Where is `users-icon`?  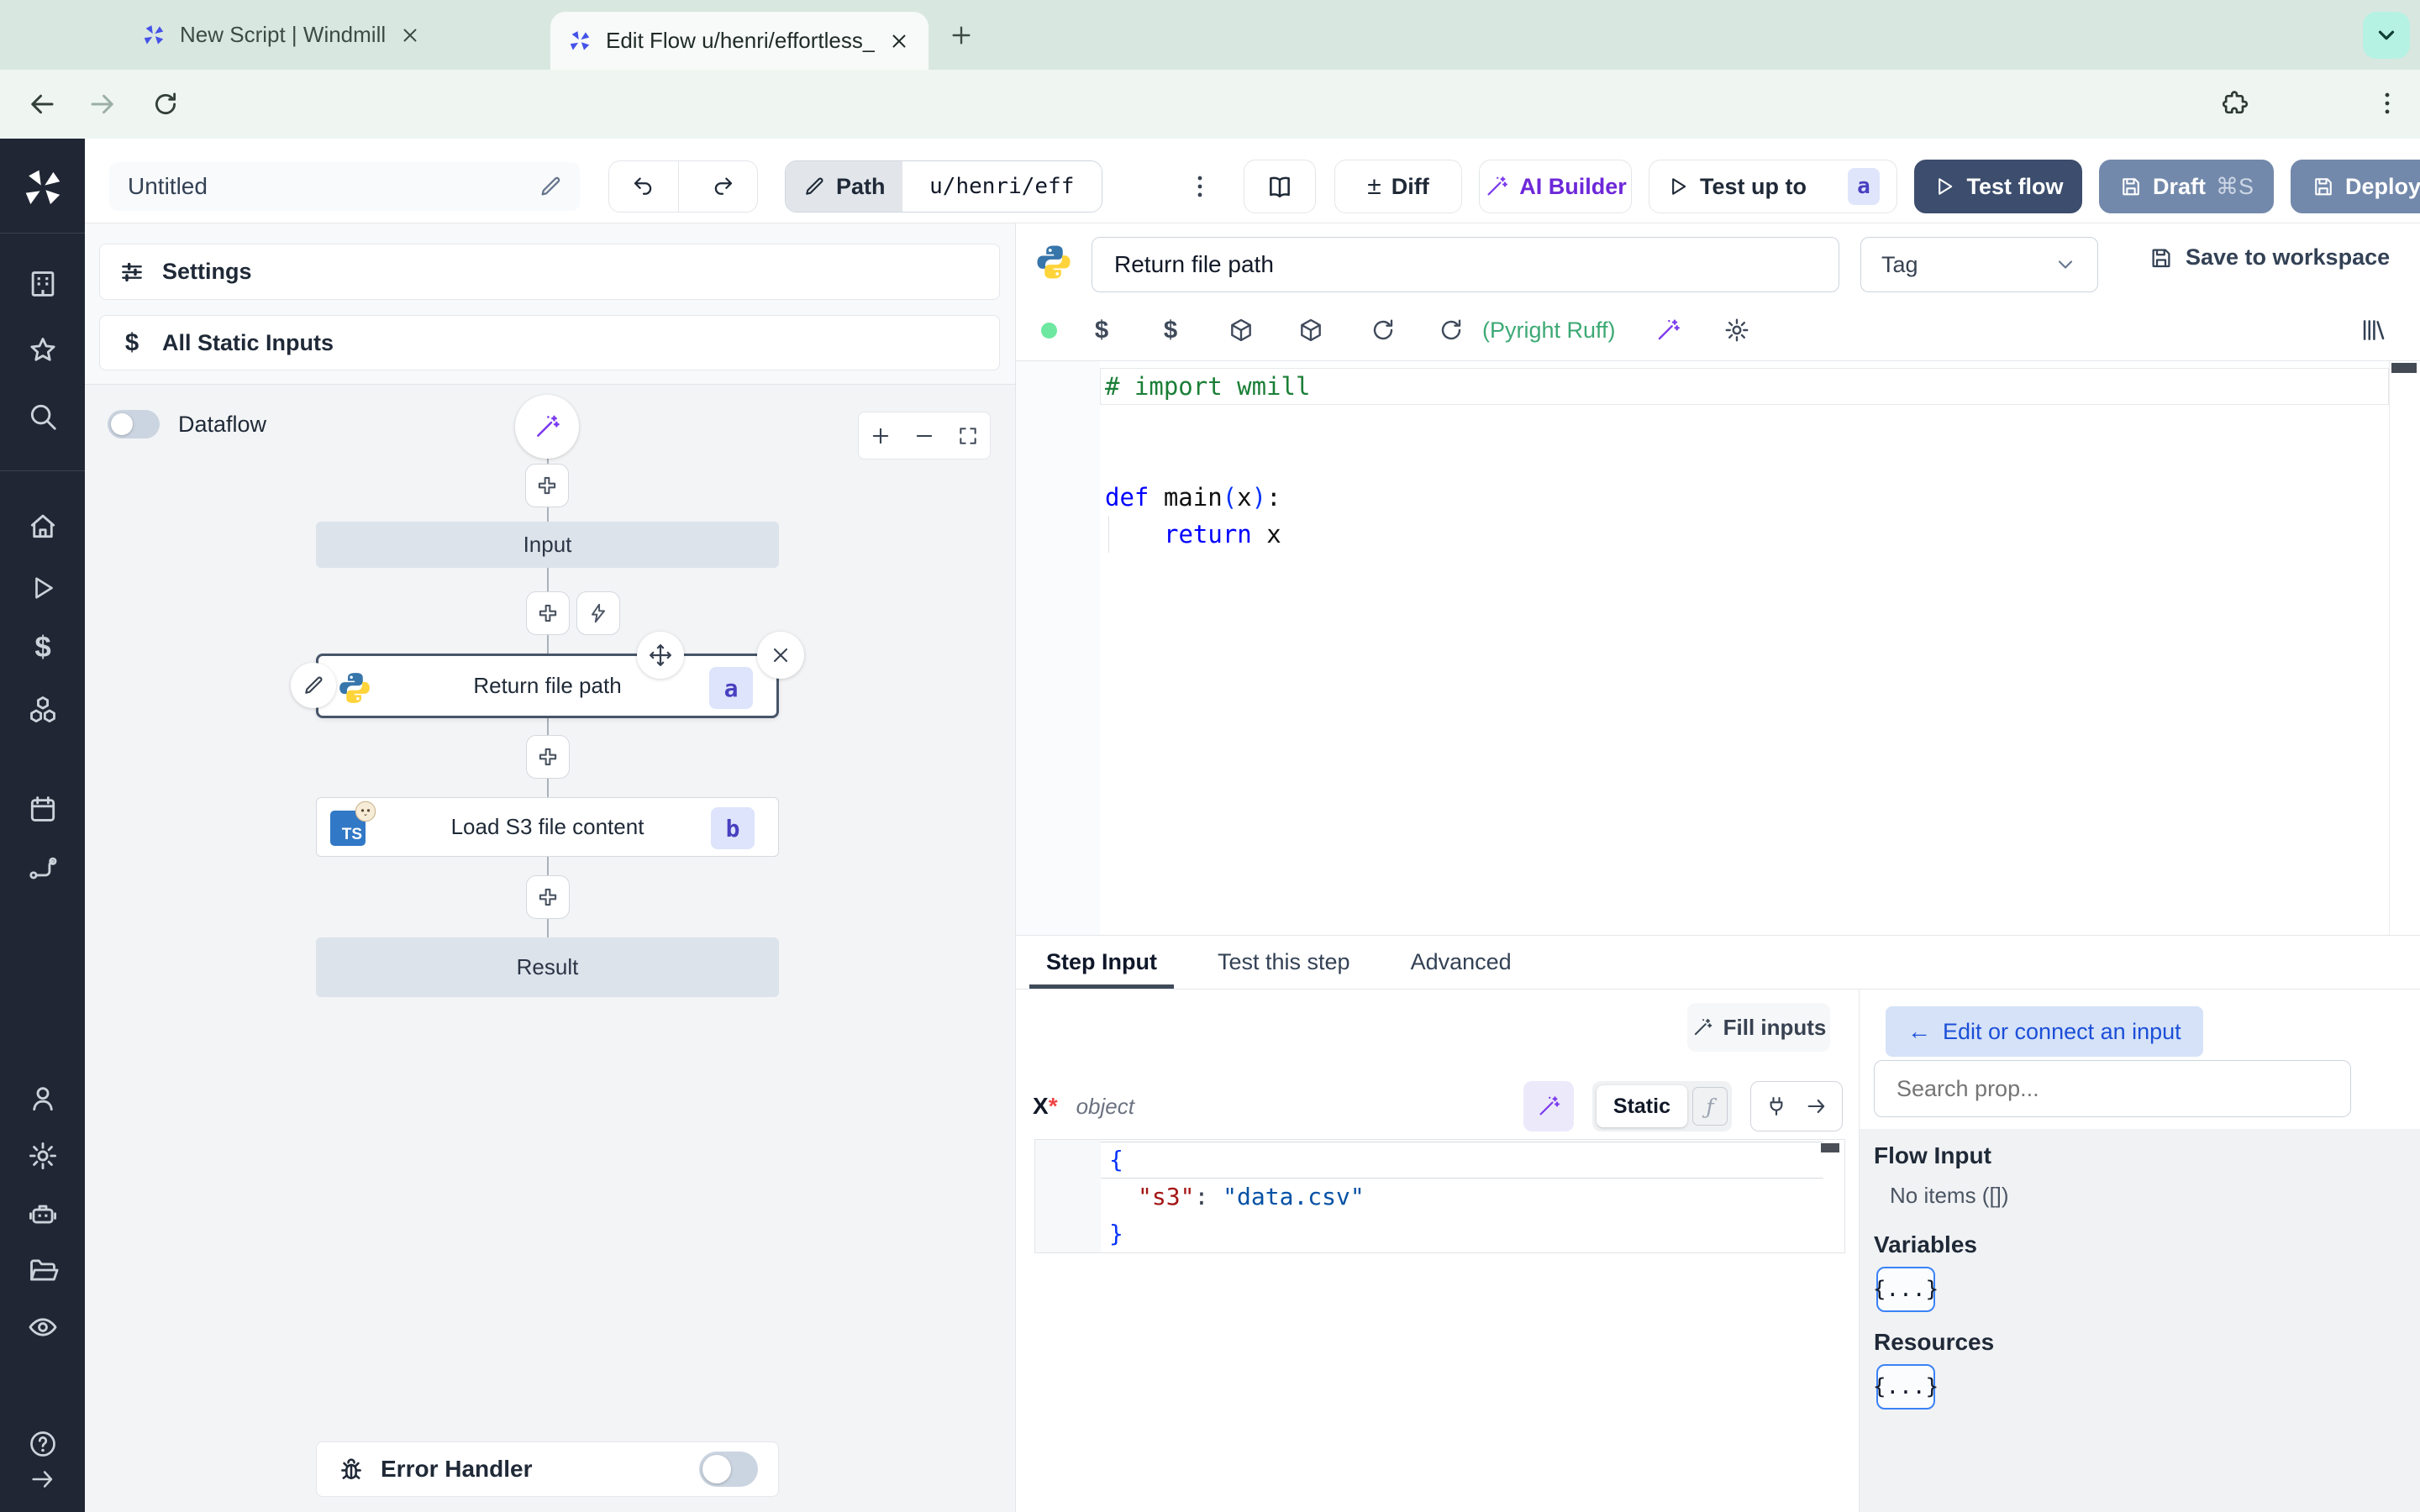 users-icon is located at coordinates (43, 1099).